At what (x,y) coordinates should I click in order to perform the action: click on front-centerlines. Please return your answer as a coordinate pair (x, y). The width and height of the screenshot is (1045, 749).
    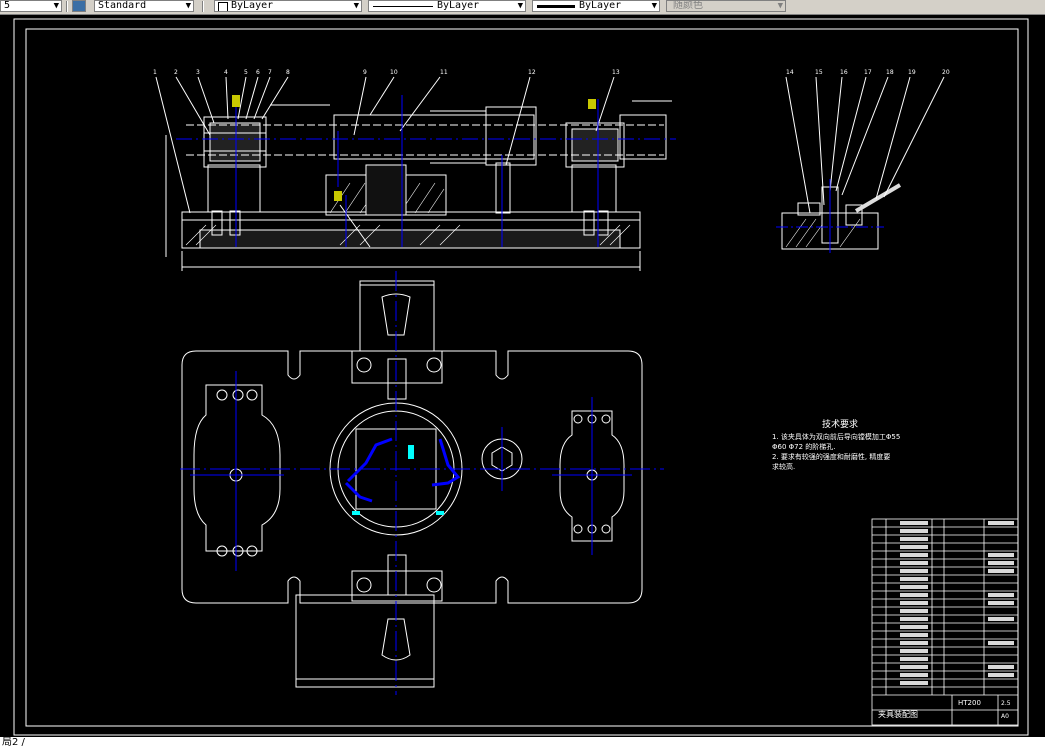
    Looking at the image, I should click on (426, 171).